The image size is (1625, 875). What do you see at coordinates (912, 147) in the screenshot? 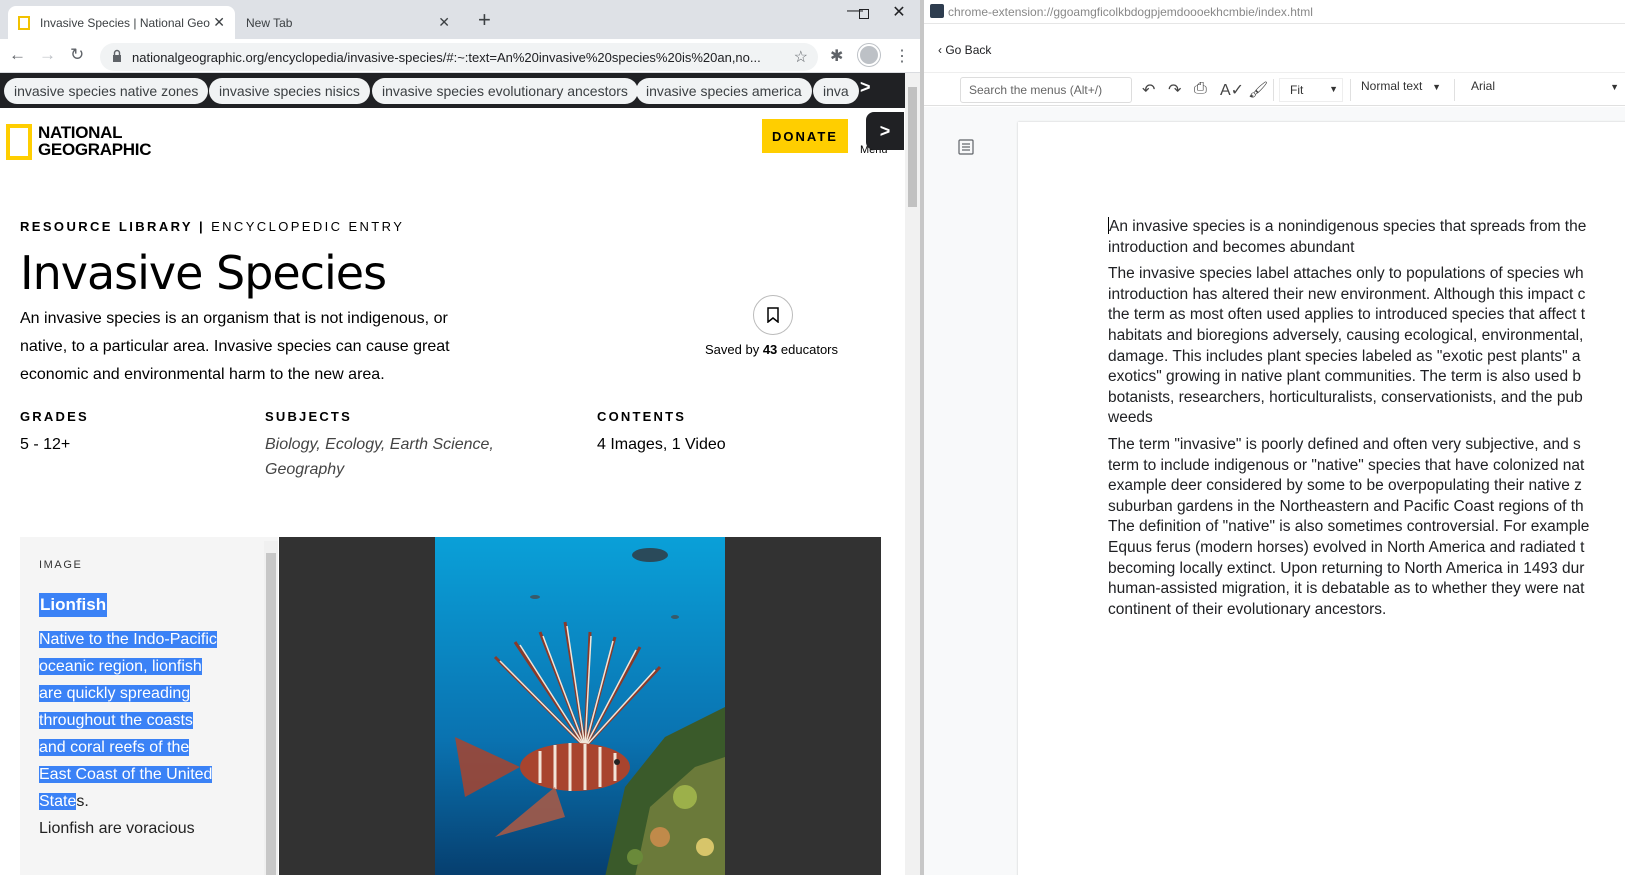
I see `page-scroll-thumb` at bounding box center [912, 147].